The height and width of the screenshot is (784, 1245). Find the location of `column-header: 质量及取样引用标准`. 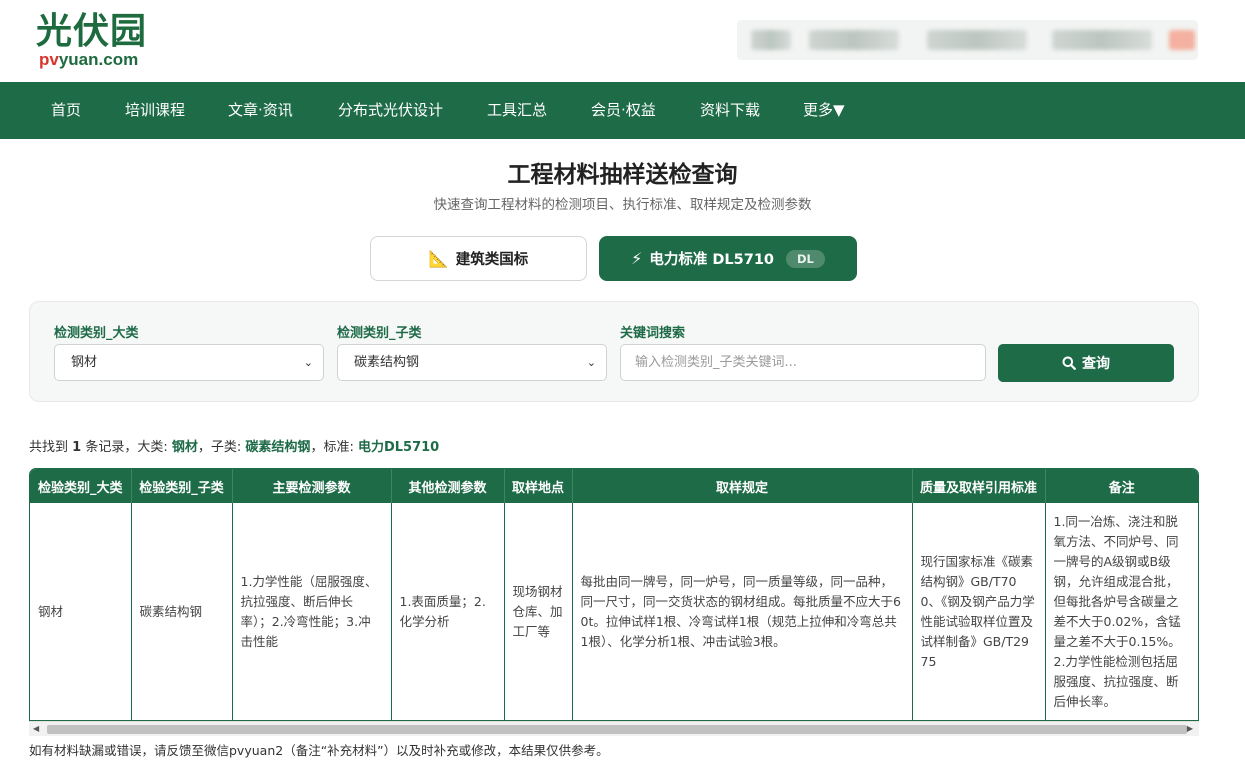

column-header: 质量及取样引用标准 is located at coordinates (979, 486).